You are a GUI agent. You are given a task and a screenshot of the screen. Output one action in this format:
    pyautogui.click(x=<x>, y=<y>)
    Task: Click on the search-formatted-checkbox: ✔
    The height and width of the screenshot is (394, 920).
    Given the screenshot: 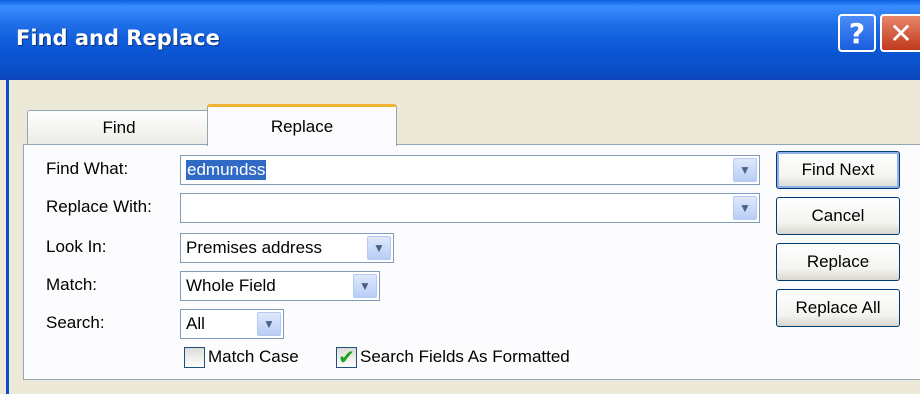 What is the action you would take?
    pyautogui.click(x=346, y=358)
    